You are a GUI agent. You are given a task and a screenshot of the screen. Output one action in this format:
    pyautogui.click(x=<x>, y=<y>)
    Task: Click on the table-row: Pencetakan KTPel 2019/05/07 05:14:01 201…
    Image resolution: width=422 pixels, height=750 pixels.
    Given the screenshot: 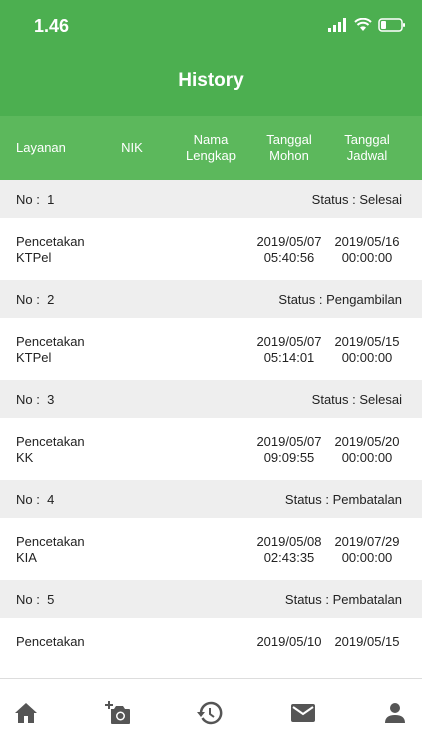 What is the action you would take?
    pyautogui.click(x=211, y=349)
    